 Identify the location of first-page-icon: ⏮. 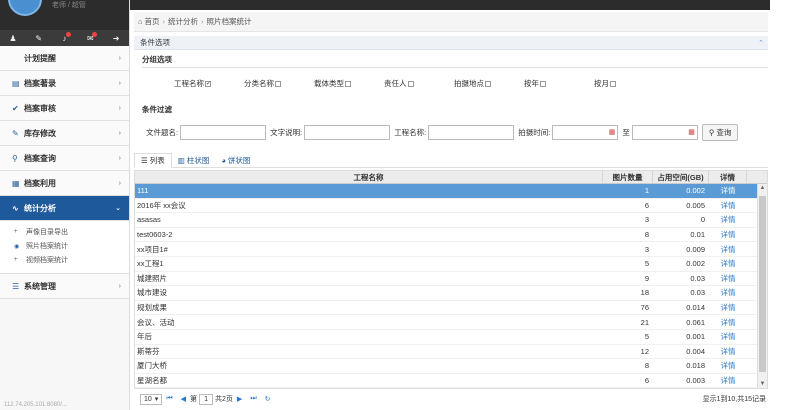
(169, 399).